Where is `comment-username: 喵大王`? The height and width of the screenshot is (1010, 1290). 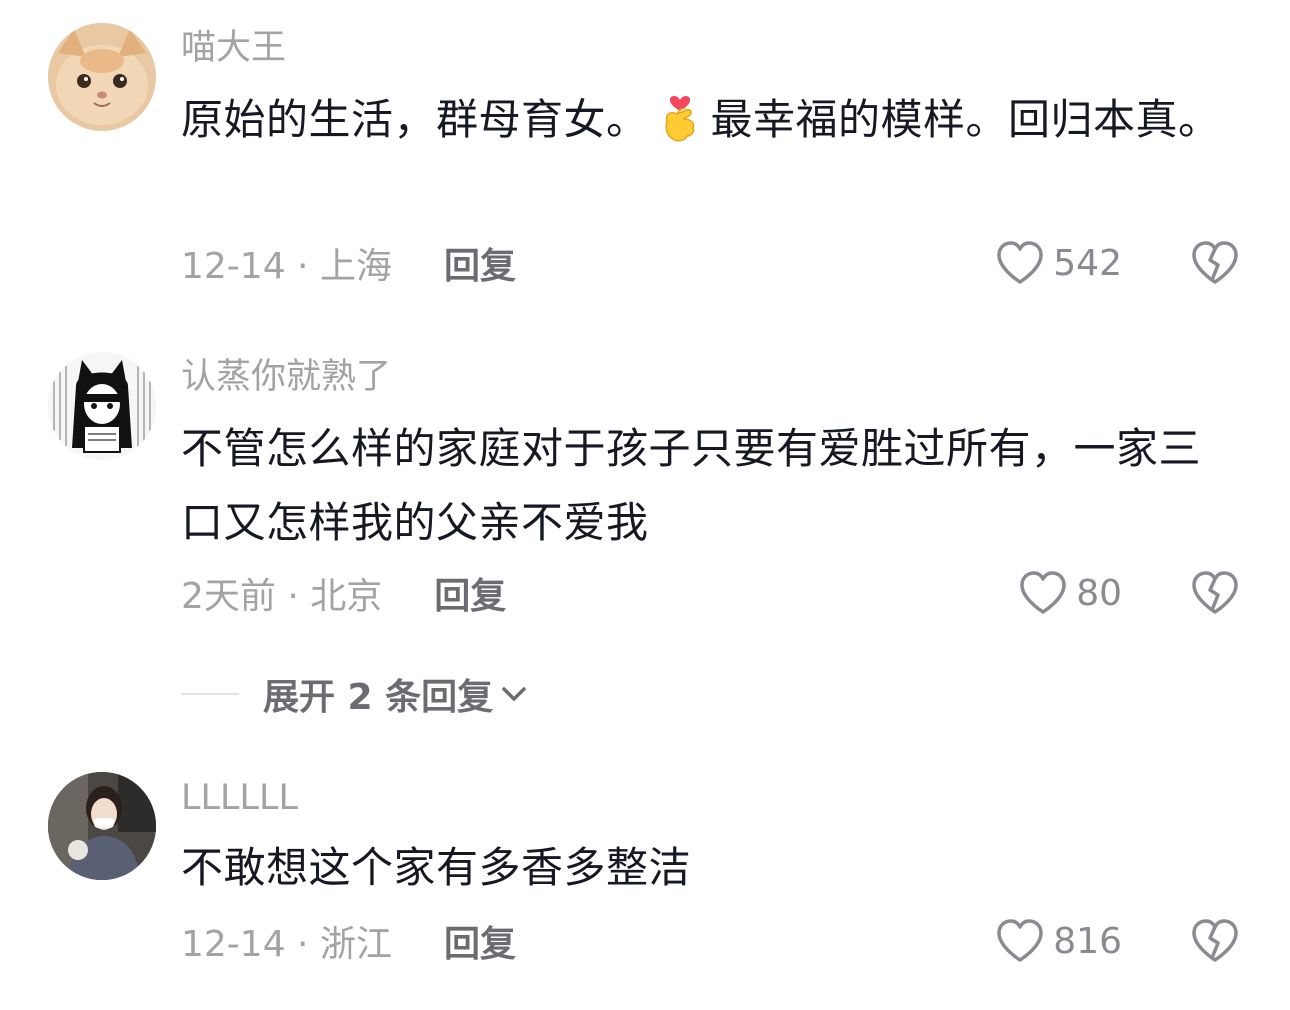
comment-username: 喵大王 is located at coordinates (233, 48).